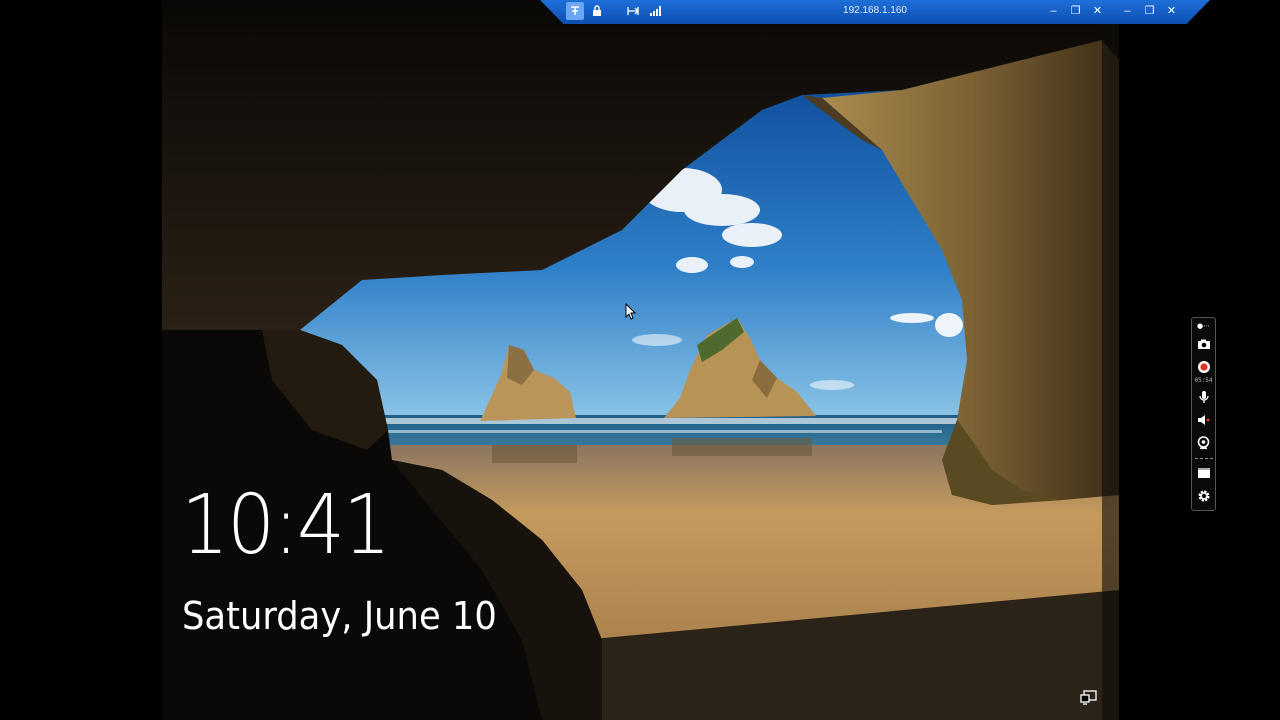  Describe the element at coordinates (339, 616) in the screenshot. I see `lock-screen-date: Saturday, June 10` at that location.